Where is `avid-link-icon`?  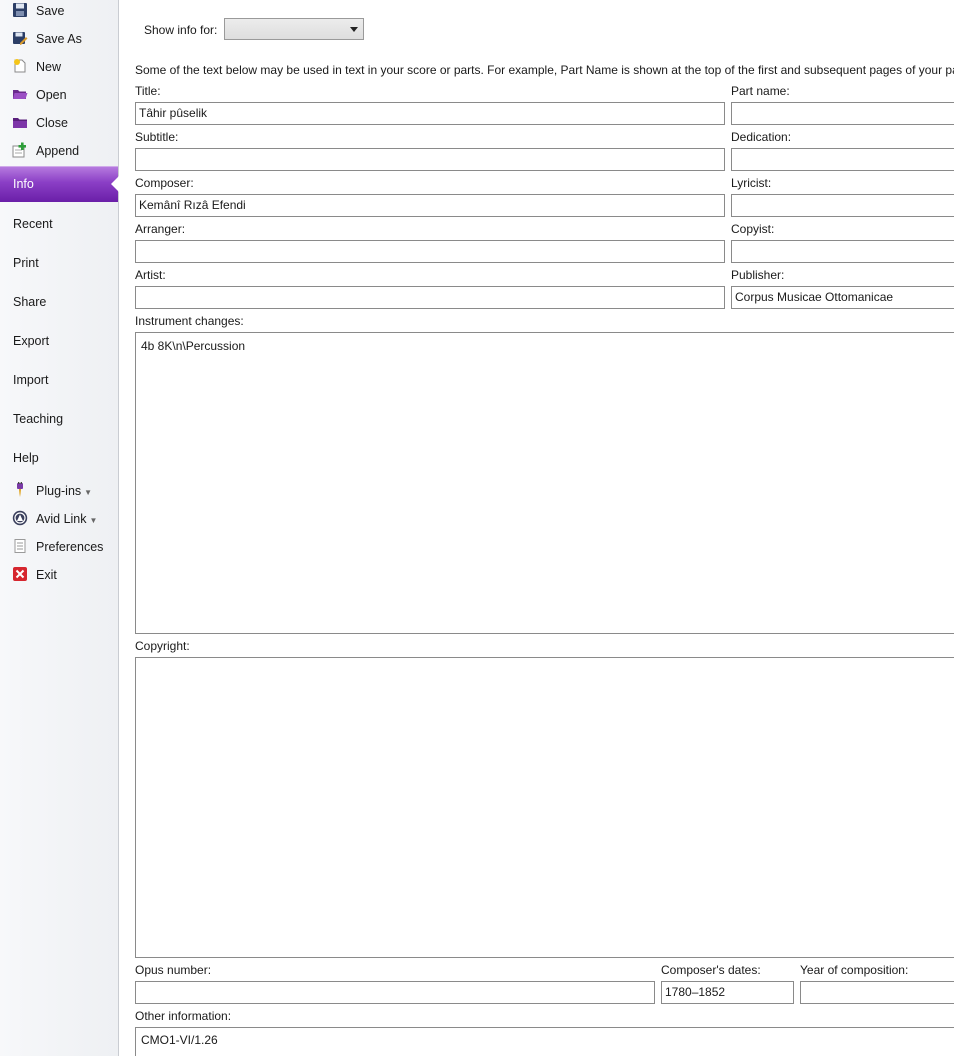
avid-link-icon is located at coordinates (20, 518).